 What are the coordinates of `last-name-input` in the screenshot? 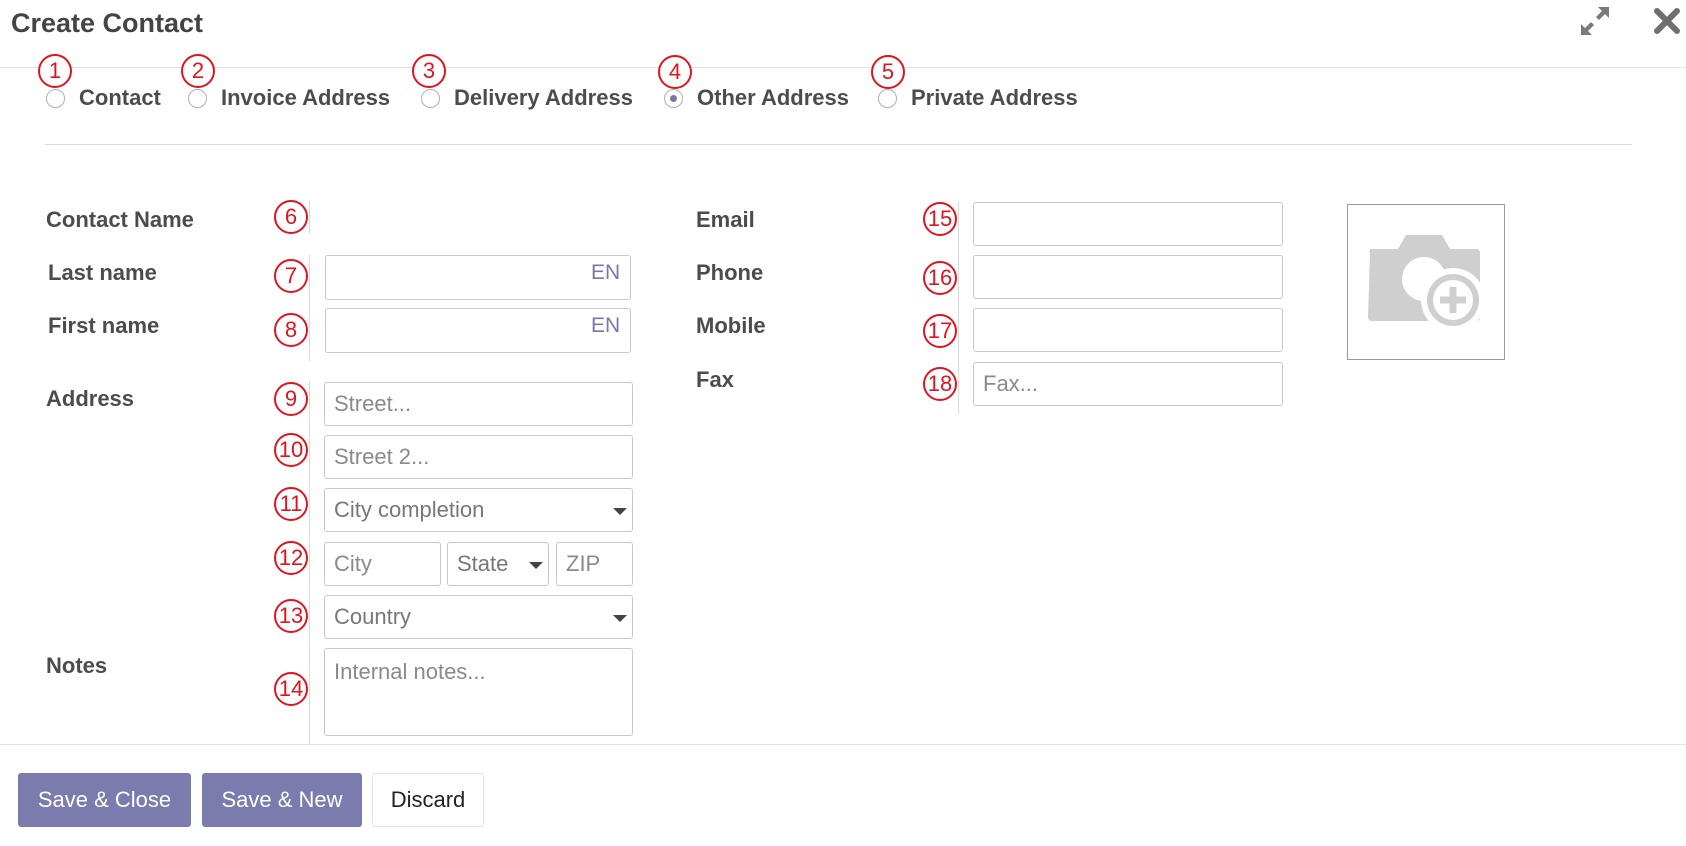 It's located at (478, 277).